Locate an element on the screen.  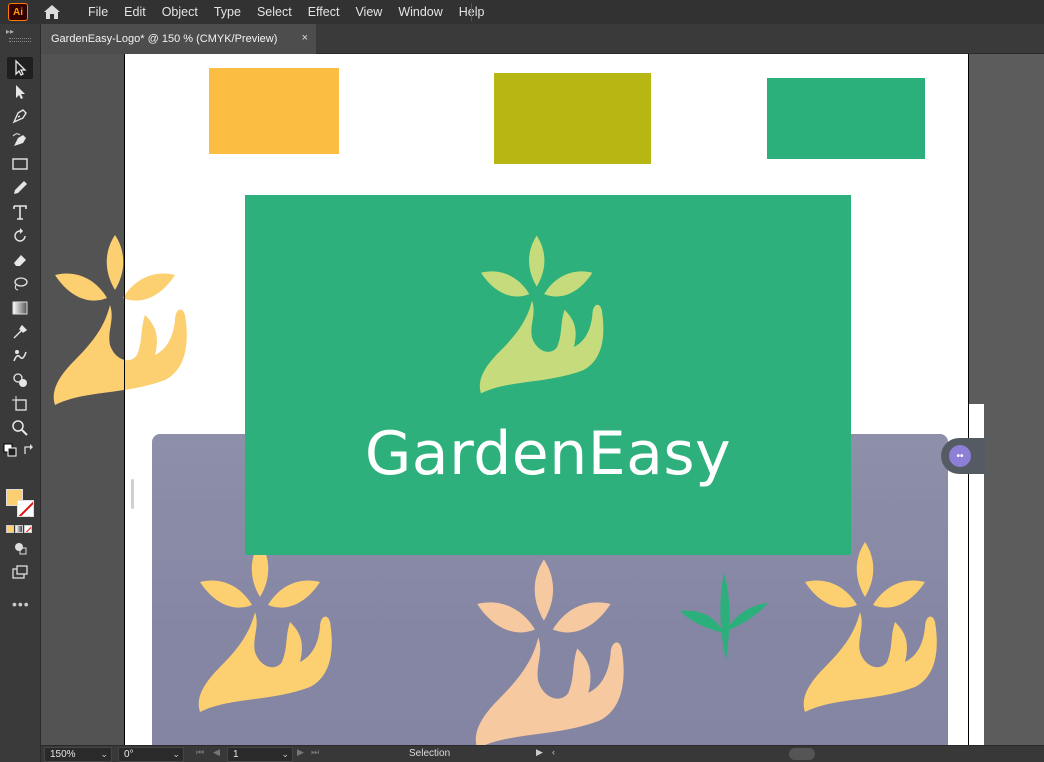
home-icon is located at coordinates (52, 12).